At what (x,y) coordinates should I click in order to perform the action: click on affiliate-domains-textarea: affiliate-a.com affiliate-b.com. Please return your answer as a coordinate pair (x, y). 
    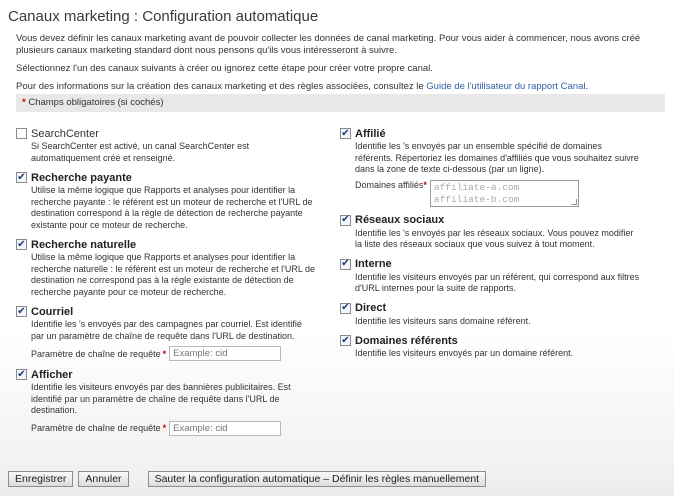
    Looking at the image, I should click on (504, 193).